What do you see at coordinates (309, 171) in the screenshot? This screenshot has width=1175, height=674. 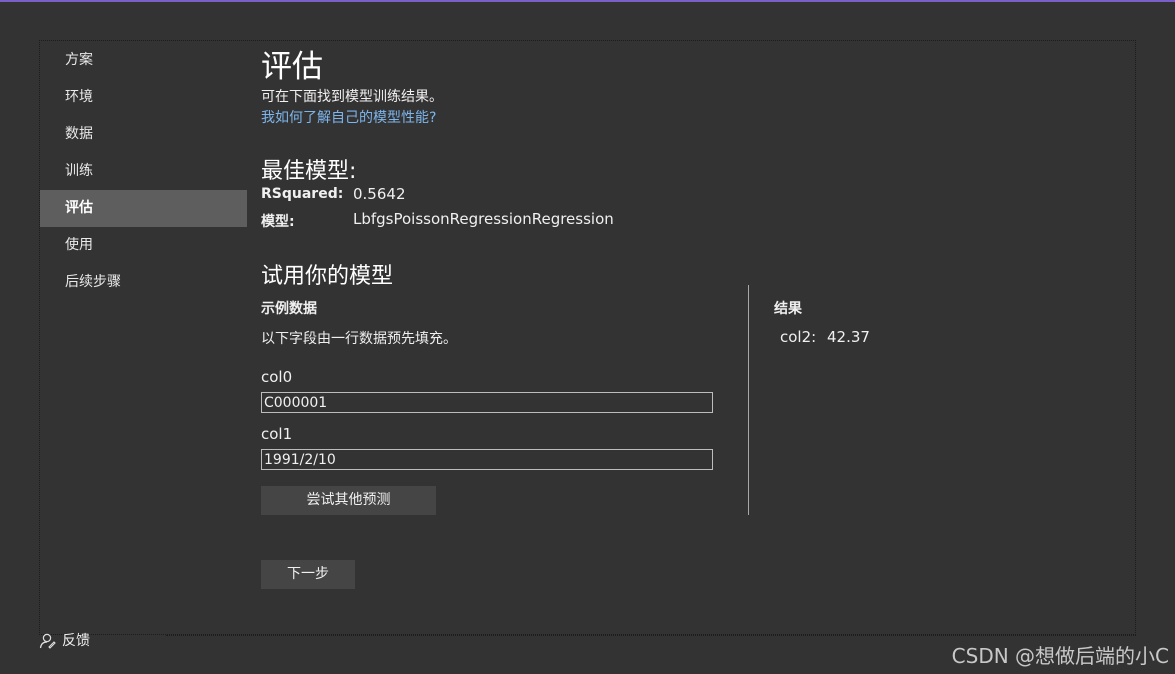 I see `best-model-title: 最佳模型:` at bounding box center [309, 171].